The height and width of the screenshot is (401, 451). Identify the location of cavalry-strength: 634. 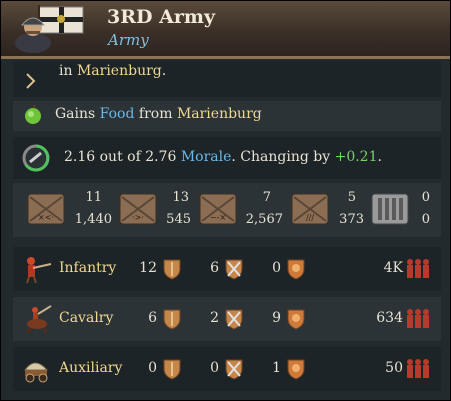
(389, 318).